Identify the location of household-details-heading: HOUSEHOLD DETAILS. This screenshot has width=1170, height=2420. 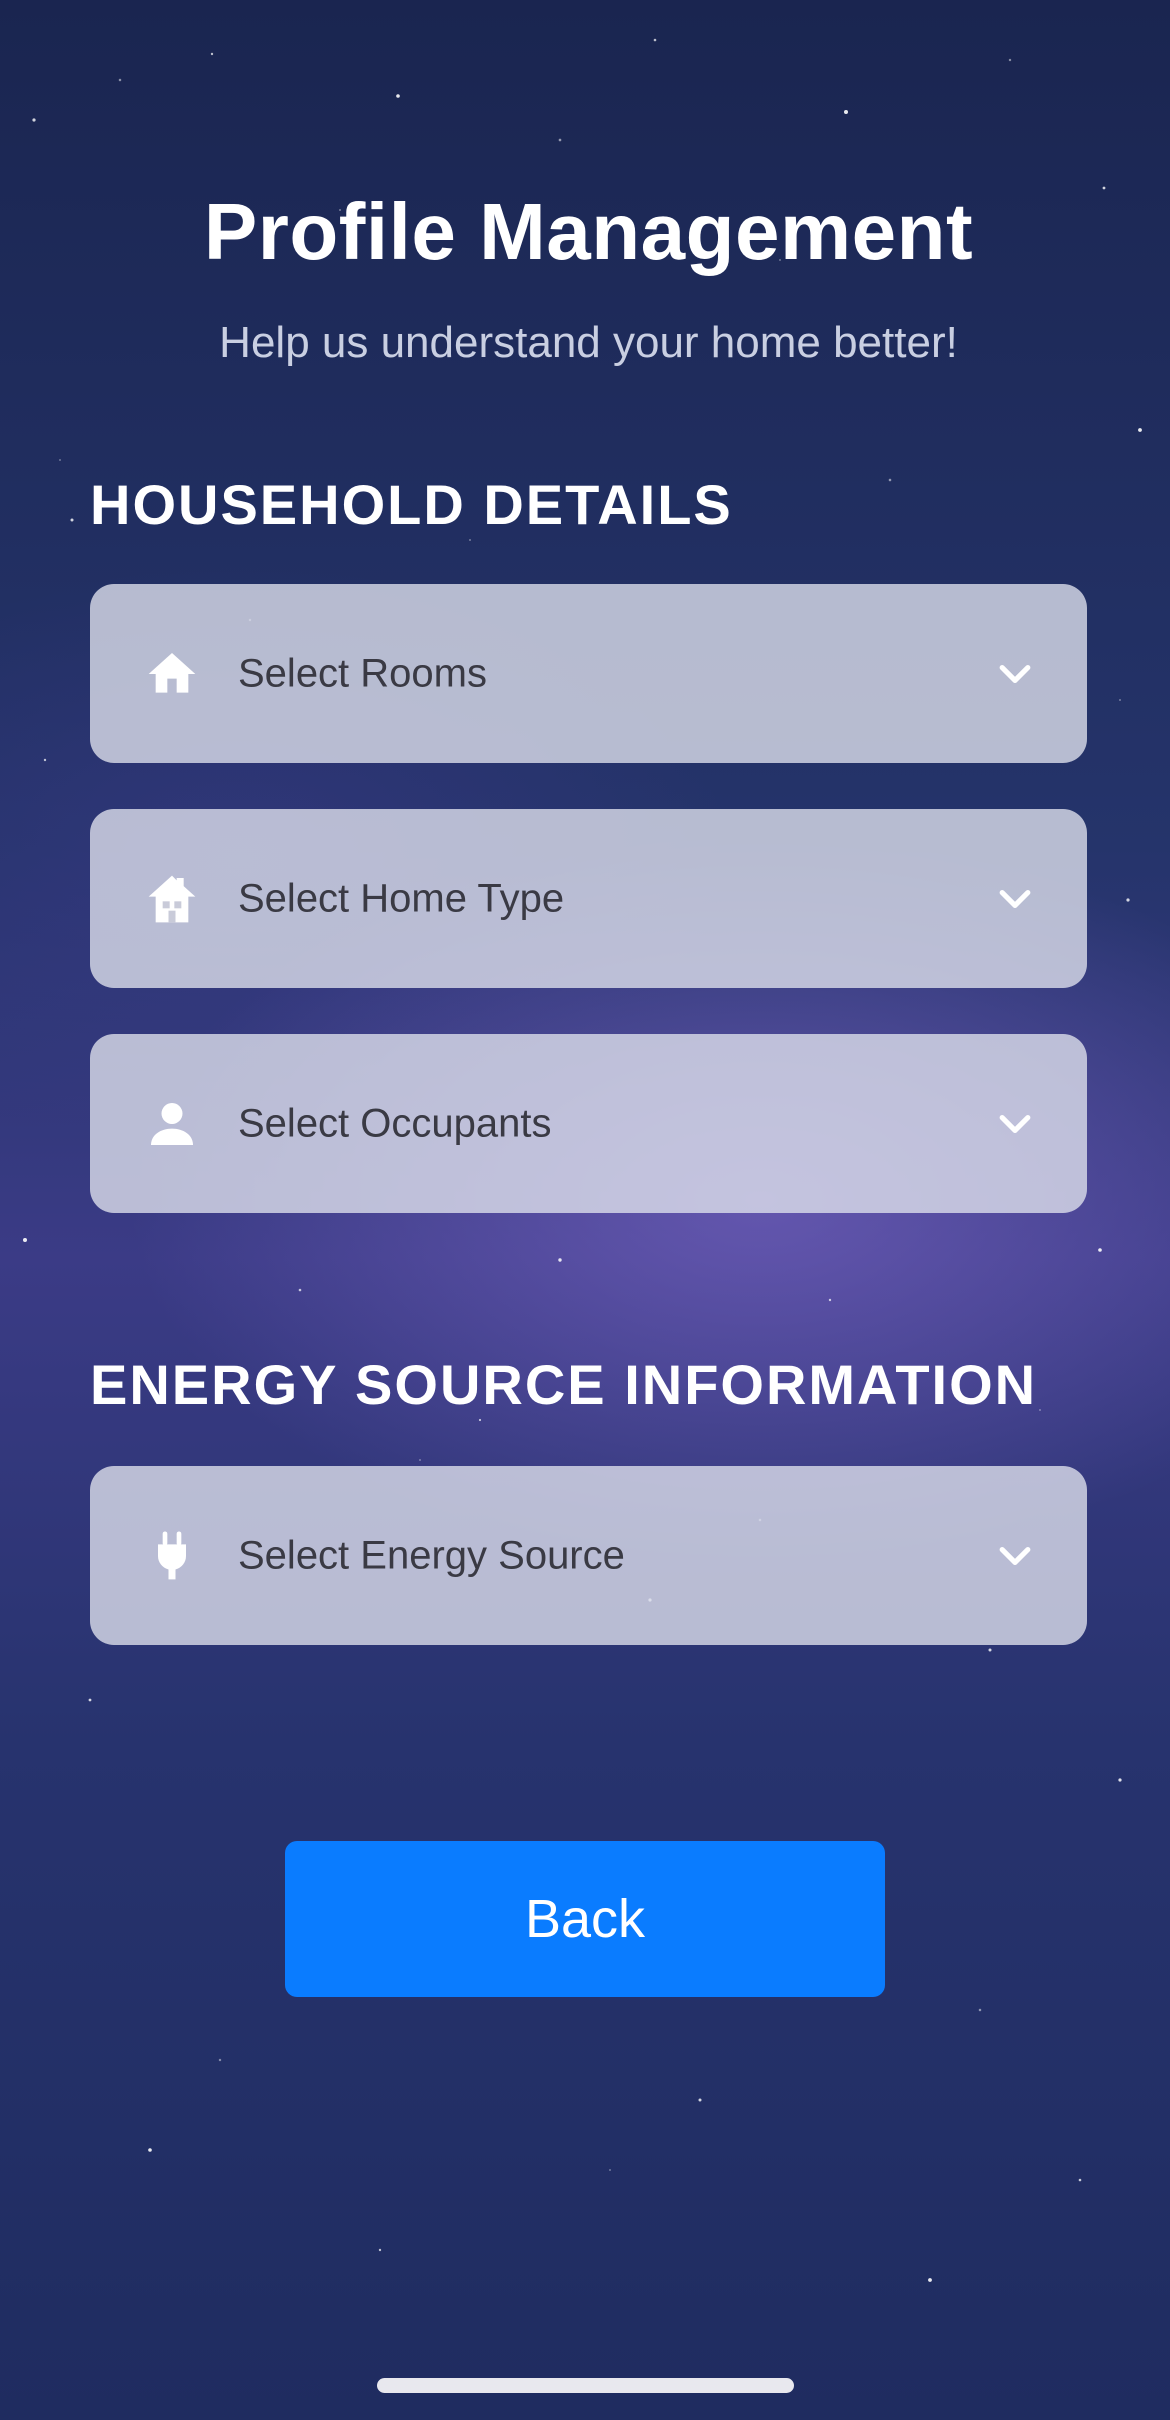
(411, 504).